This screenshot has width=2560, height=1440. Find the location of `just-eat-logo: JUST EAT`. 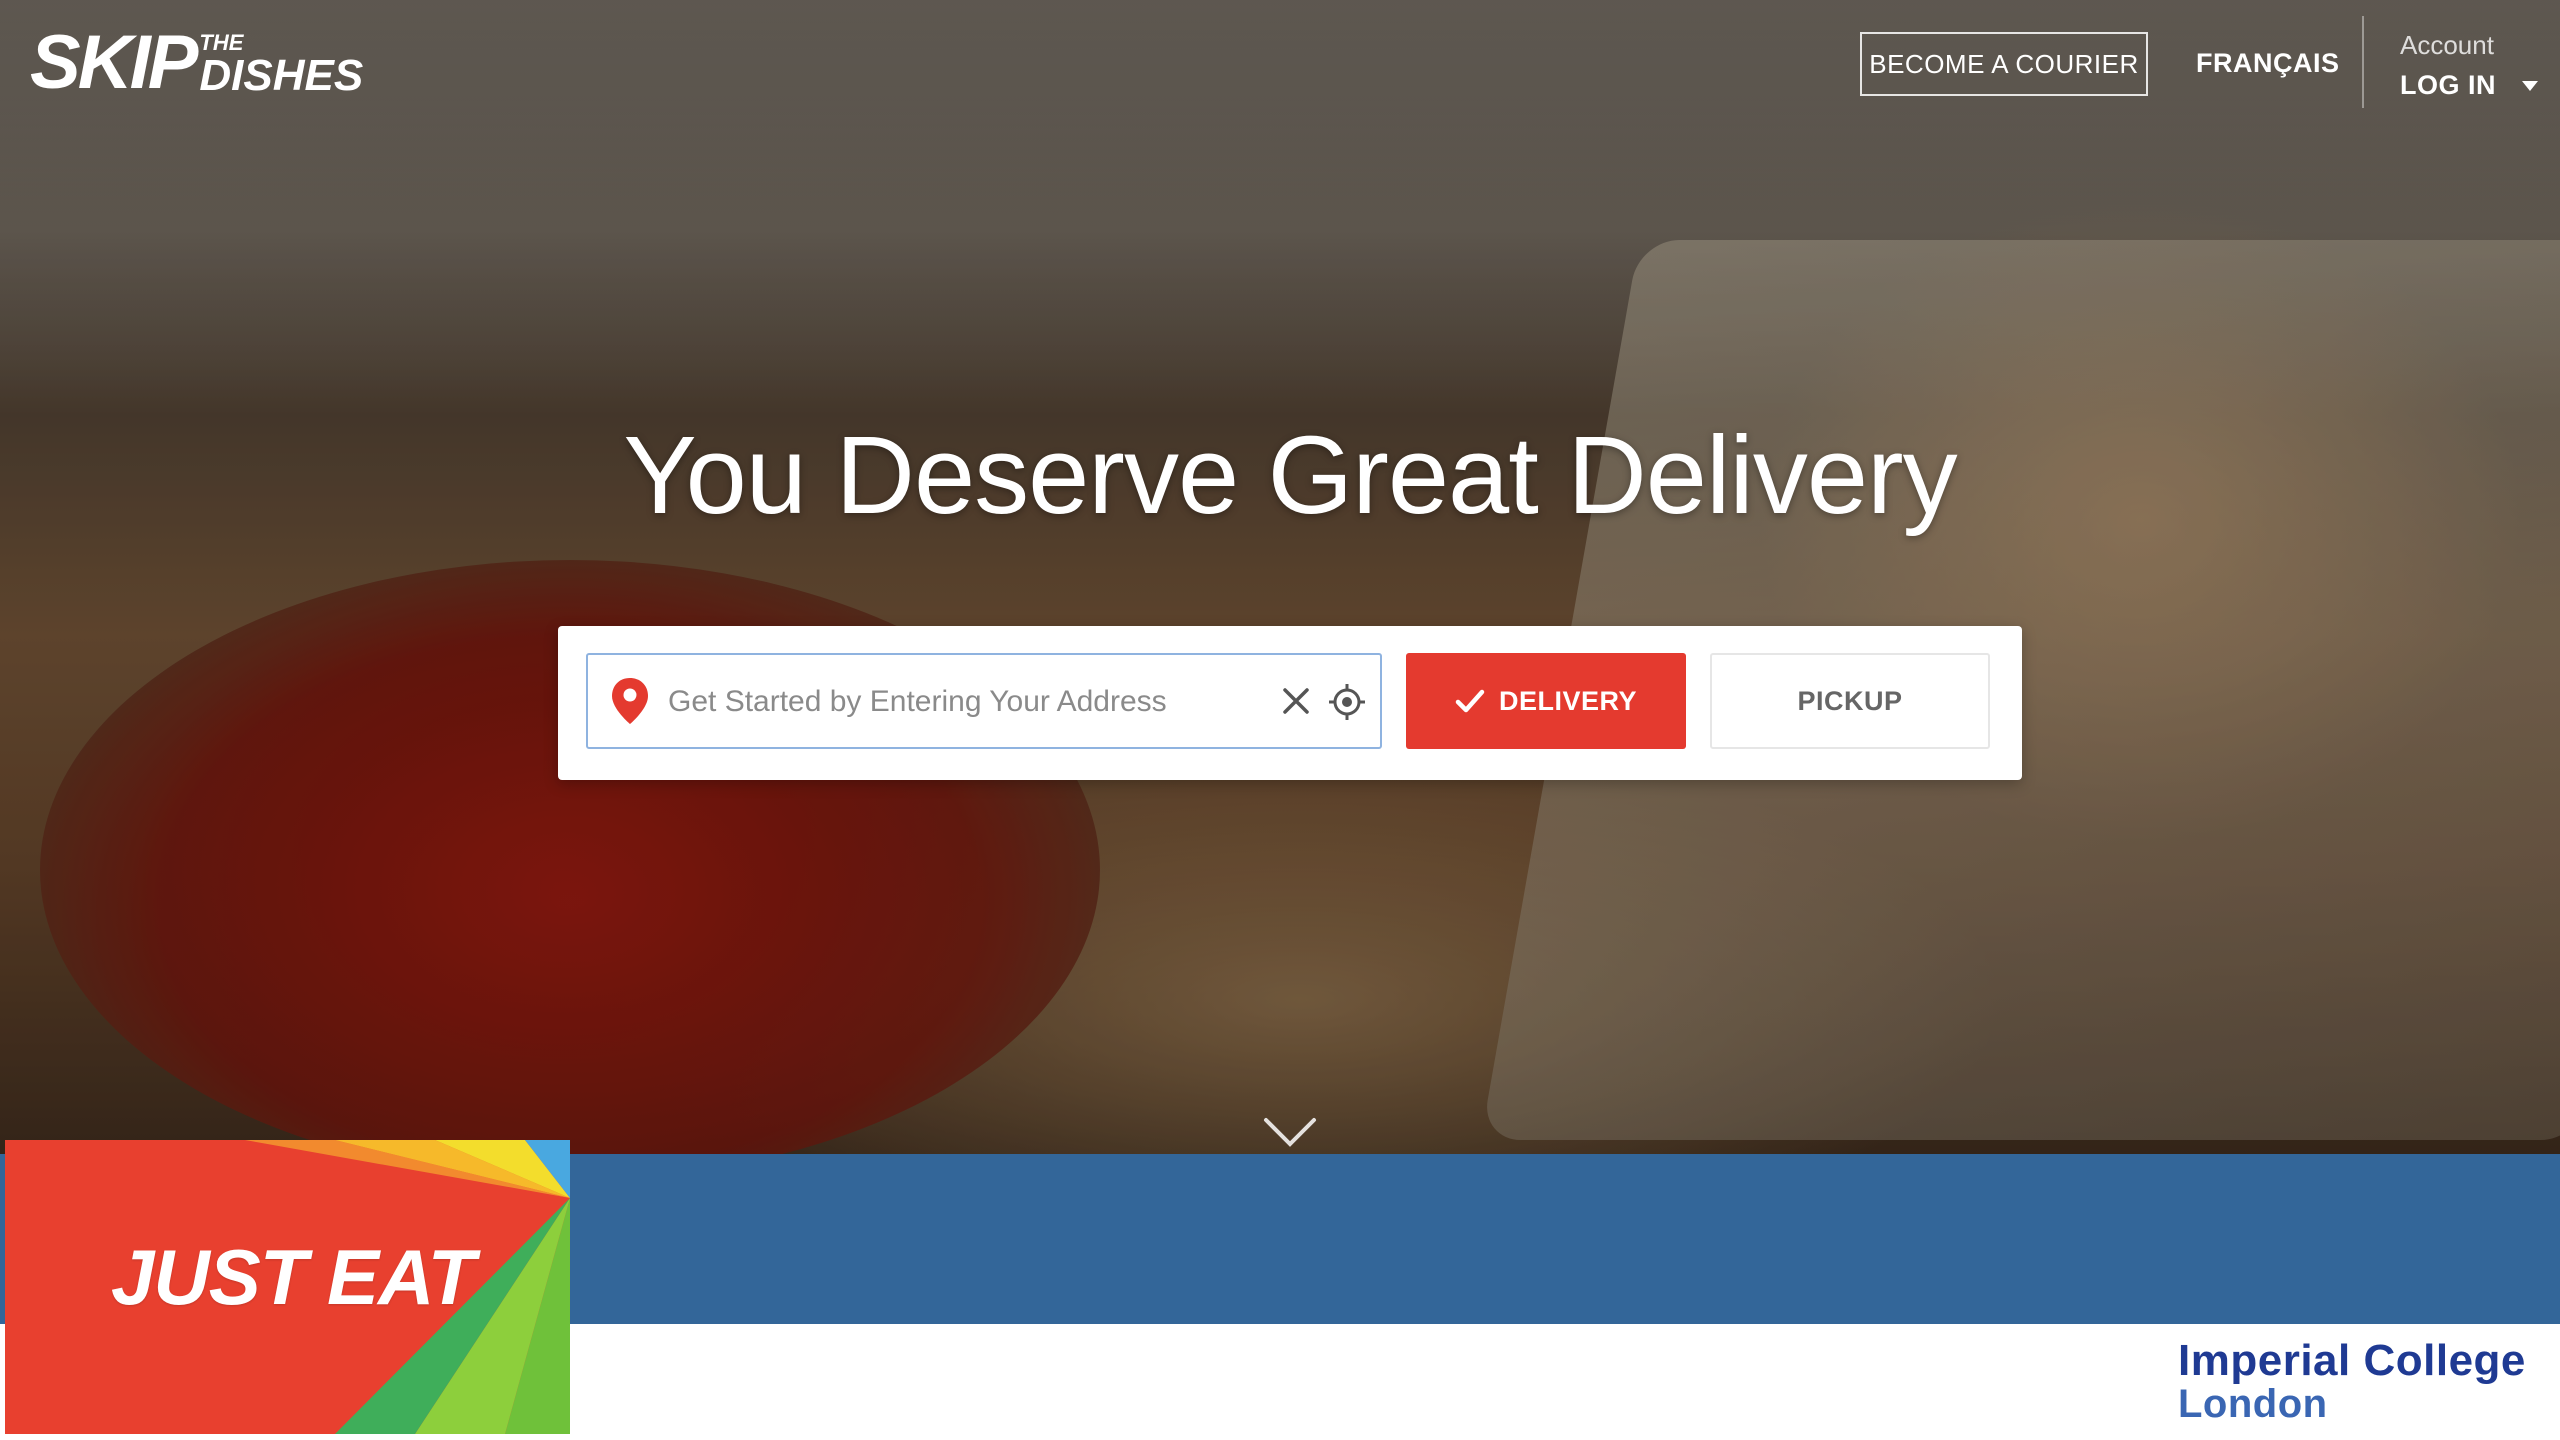

just-eat-logo: JUST EAT is located at coordinates (287, 1287).